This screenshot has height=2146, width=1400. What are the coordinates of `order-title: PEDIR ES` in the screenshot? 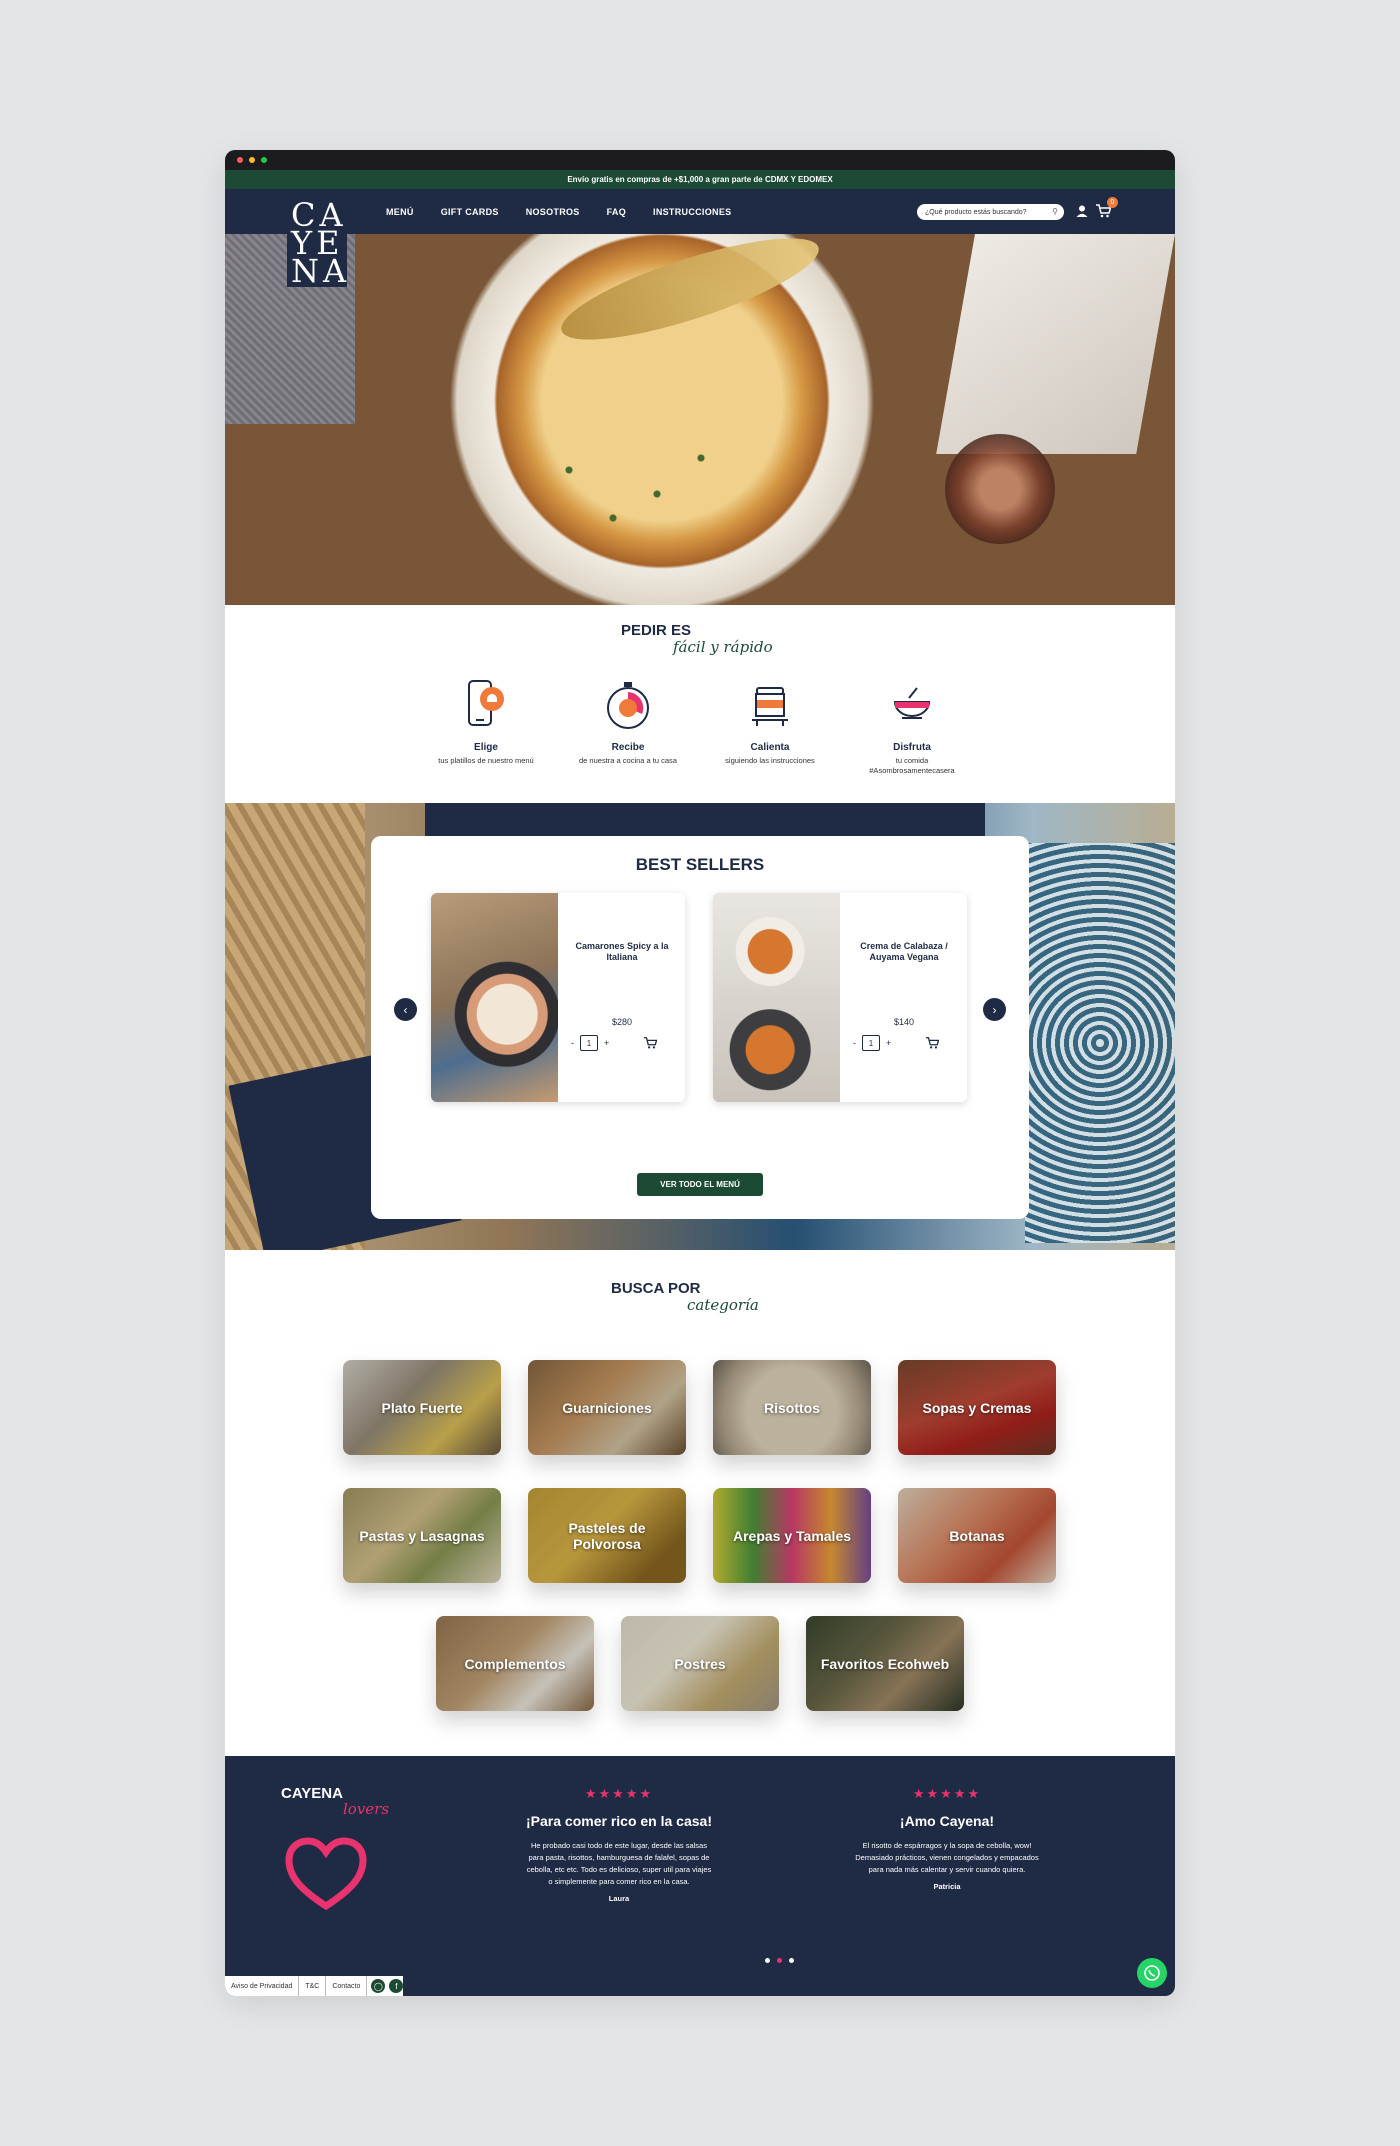 It's located at (656, 630).